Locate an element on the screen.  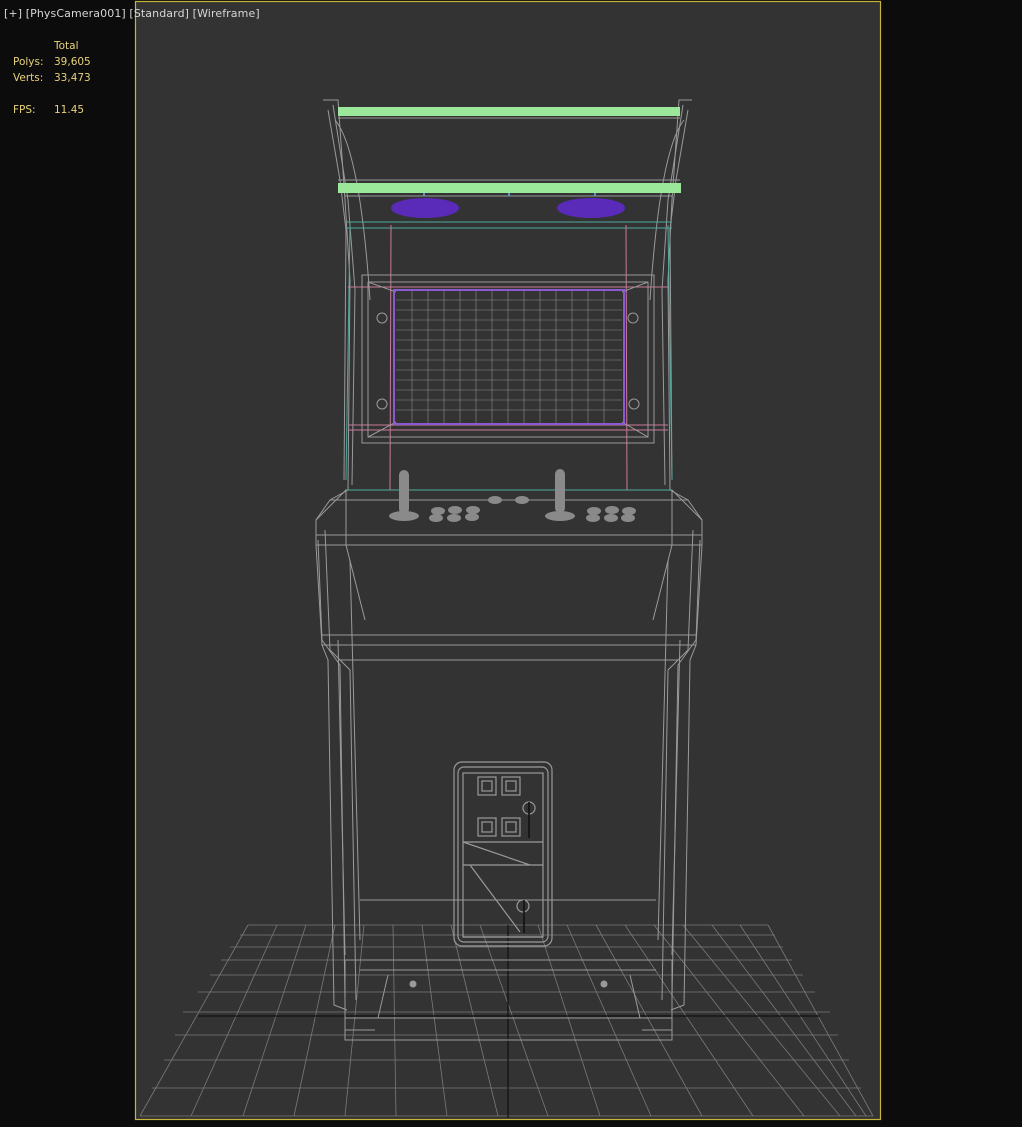
stats-header: Total is located at coordinates (66, 46).